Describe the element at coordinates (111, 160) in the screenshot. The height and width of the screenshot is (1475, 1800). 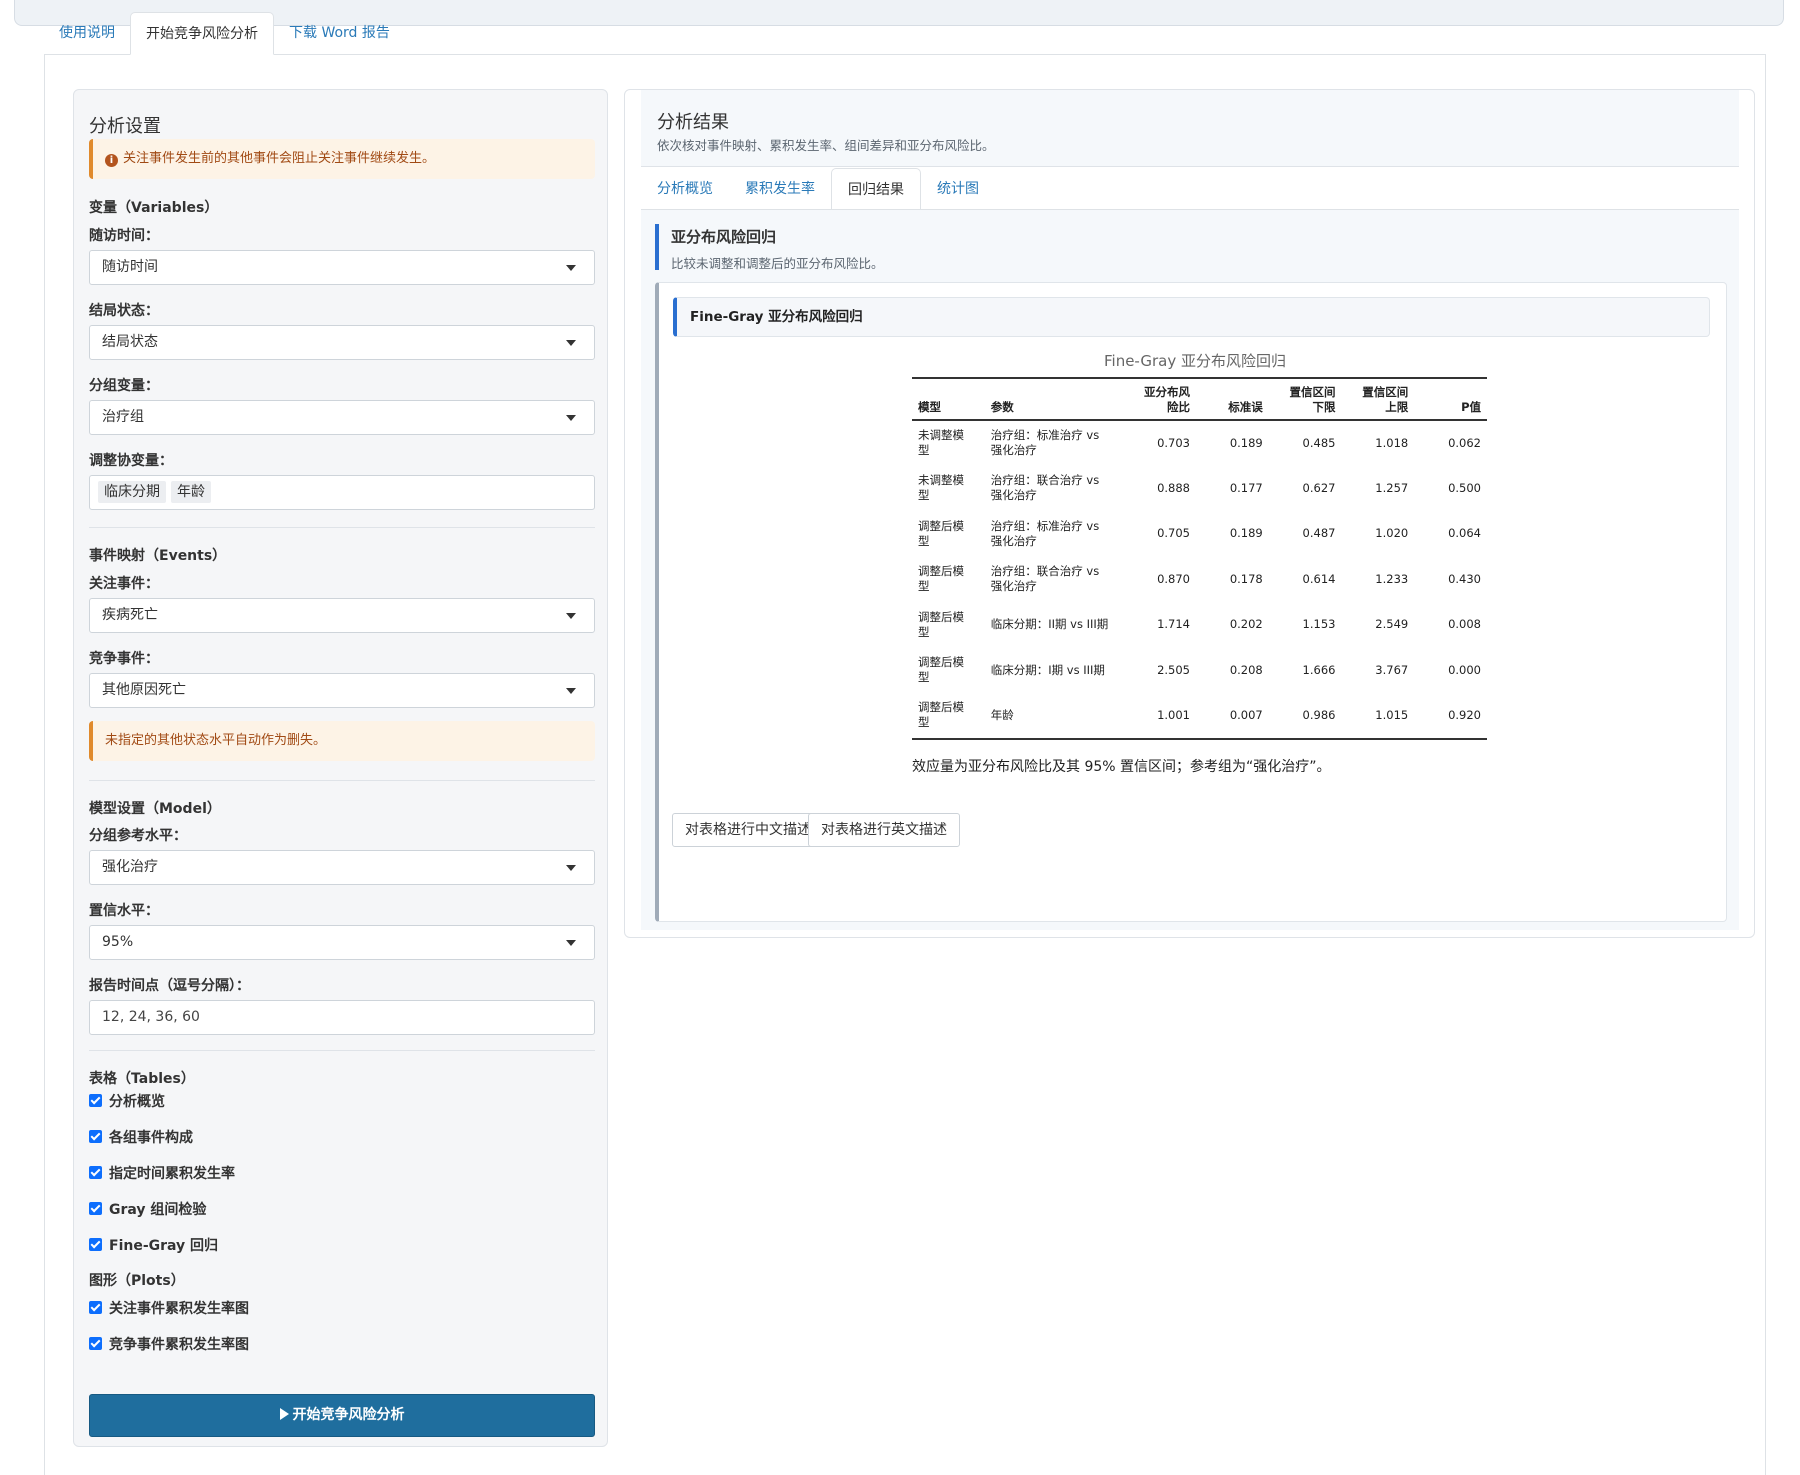
I see `info-icon: i` at that location.